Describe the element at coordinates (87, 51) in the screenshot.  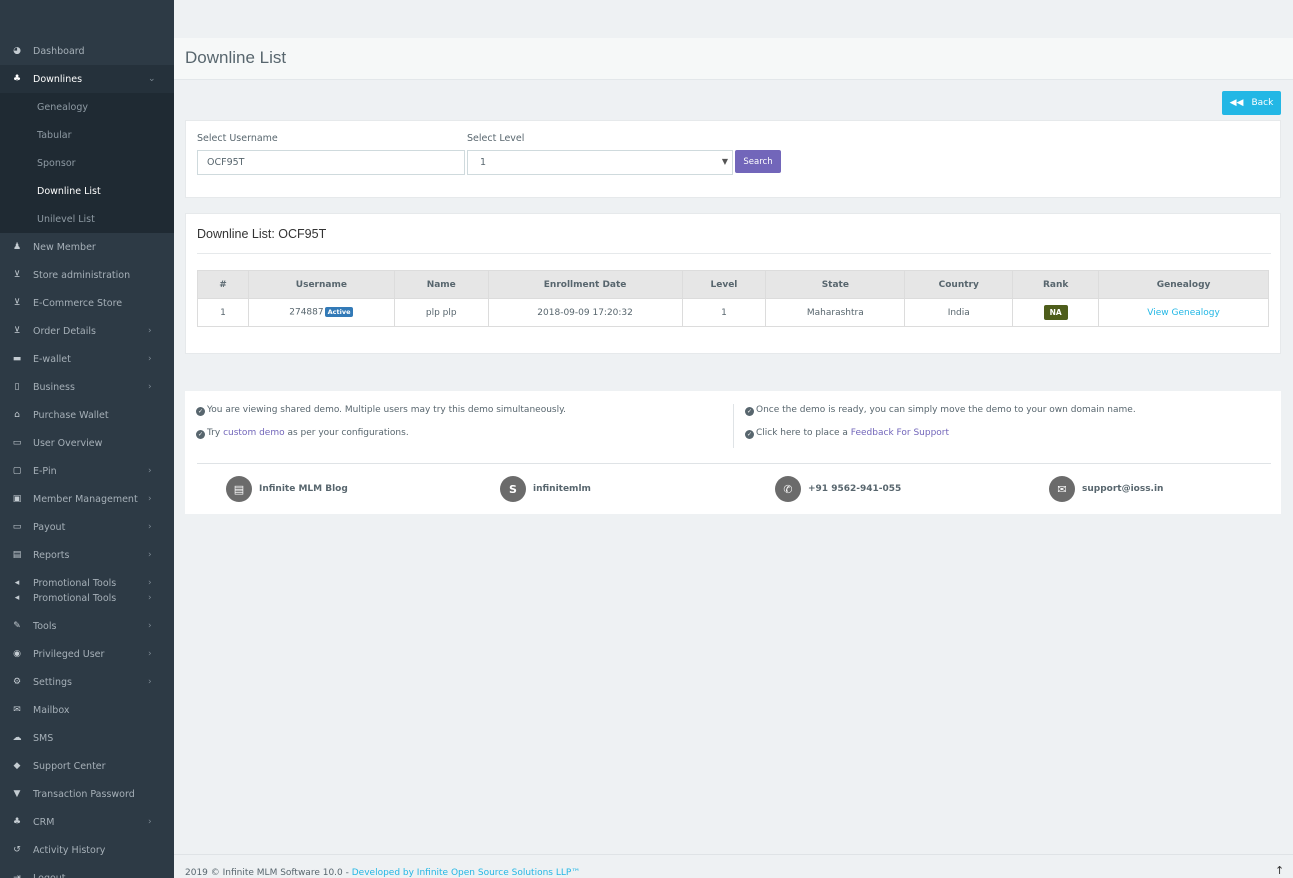
I see `sidebar-item-dashboard: ◕ Dashboard` at that location.